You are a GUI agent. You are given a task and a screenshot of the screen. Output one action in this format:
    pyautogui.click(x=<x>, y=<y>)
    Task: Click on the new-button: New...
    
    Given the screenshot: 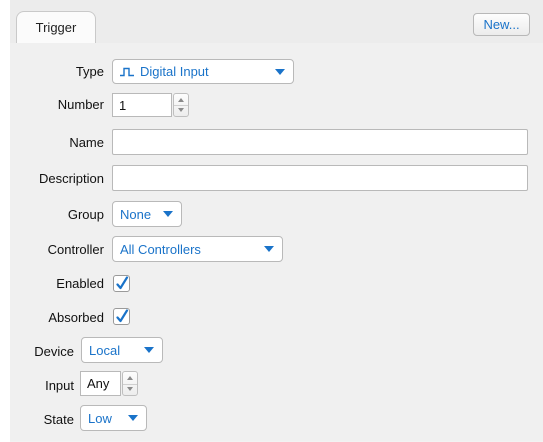 What is the action you would take?
    pyautogui.click(x=501, y=24)
    